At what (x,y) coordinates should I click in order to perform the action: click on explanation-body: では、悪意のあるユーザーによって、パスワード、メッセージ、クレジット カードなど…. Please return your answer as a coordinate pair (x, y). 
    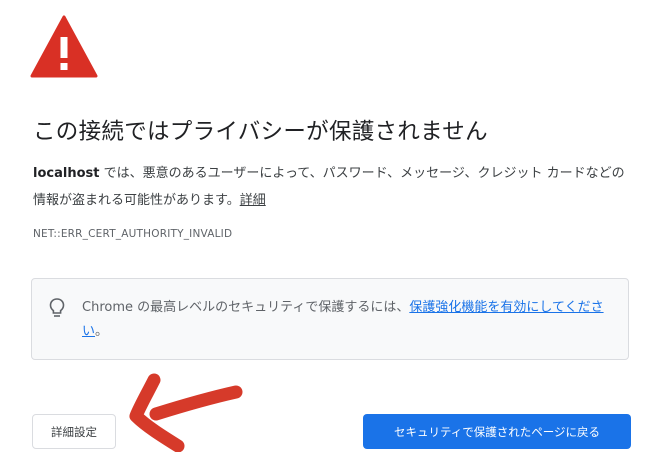
    Looking at the image, I should click on (329, 187).